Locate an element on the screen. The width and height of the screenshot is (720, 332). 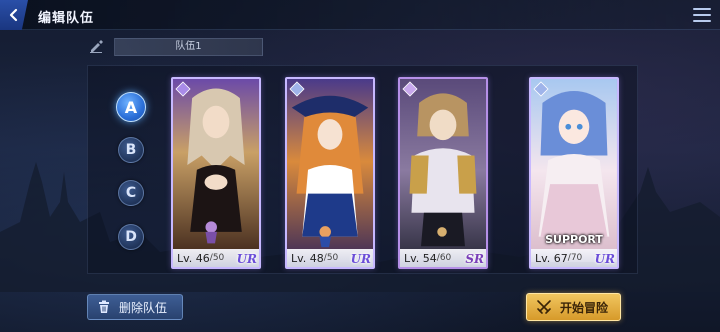
back-arrow-icon is located at coordinates (13, 15).